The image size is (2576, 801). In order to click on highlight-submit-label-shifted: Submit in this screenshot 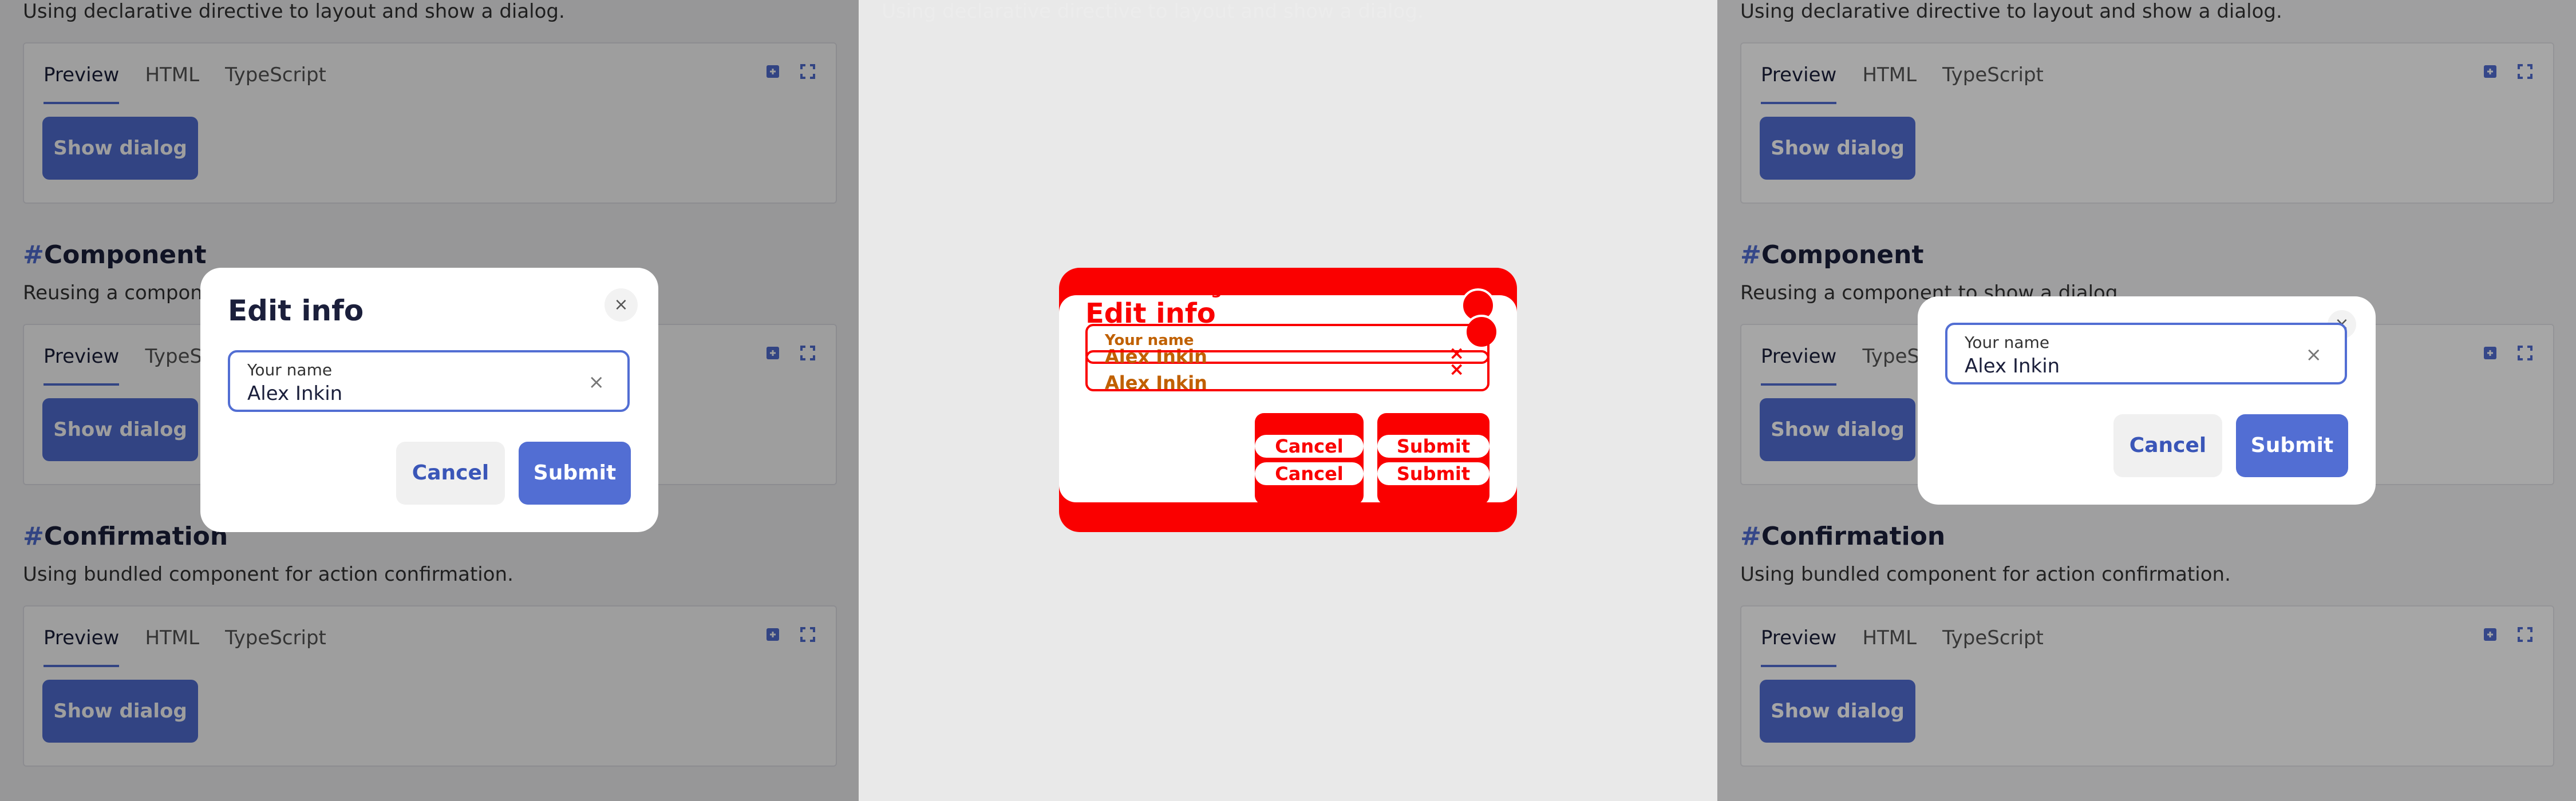, I will do `click(1433, 474)`.